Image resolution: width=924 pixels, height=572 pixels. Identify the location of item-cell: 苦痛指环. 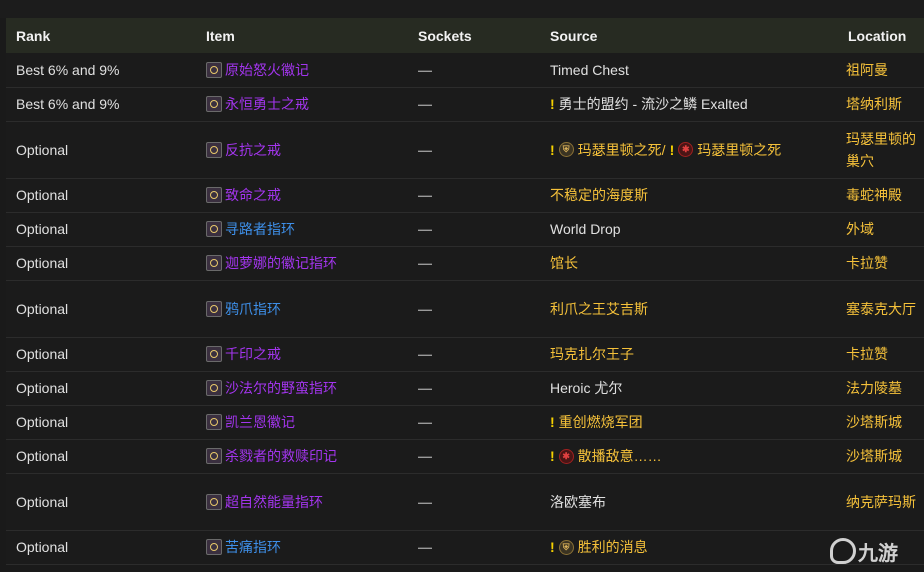
(302, 547).